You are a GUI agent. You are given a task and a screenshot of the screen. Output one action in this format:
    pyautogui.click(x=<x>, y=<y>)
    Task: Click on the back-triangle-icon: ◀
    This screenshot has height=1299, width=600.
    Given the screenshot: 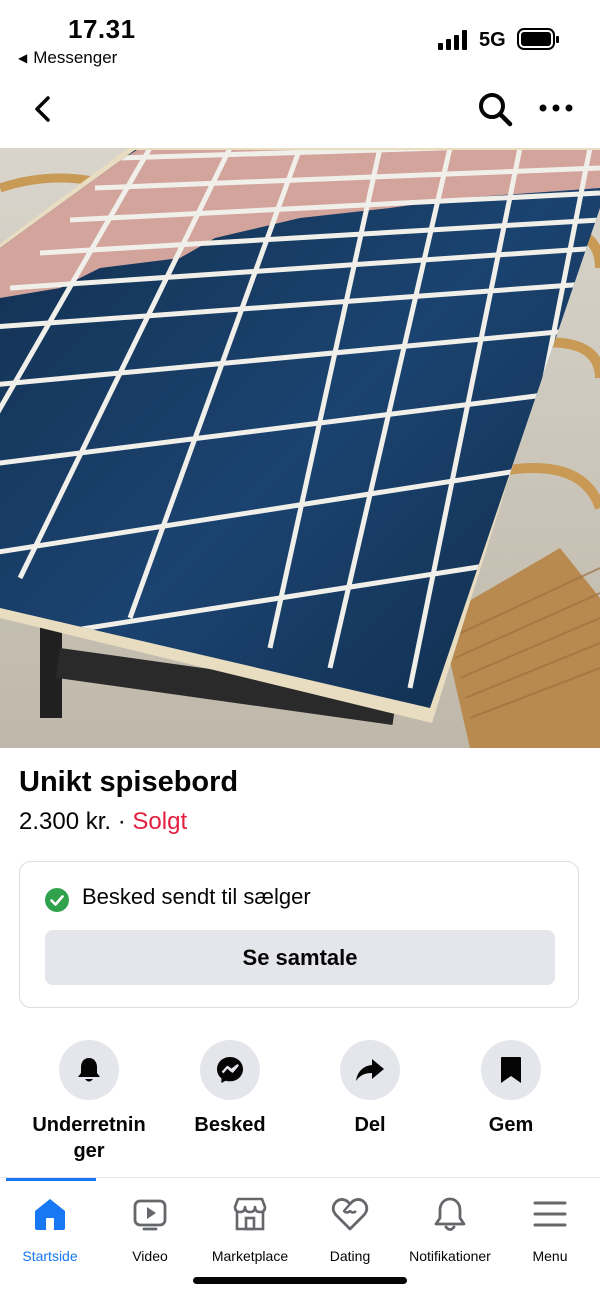 What is the action you would take?
    pyautogui.click(x=23, y=58)
    